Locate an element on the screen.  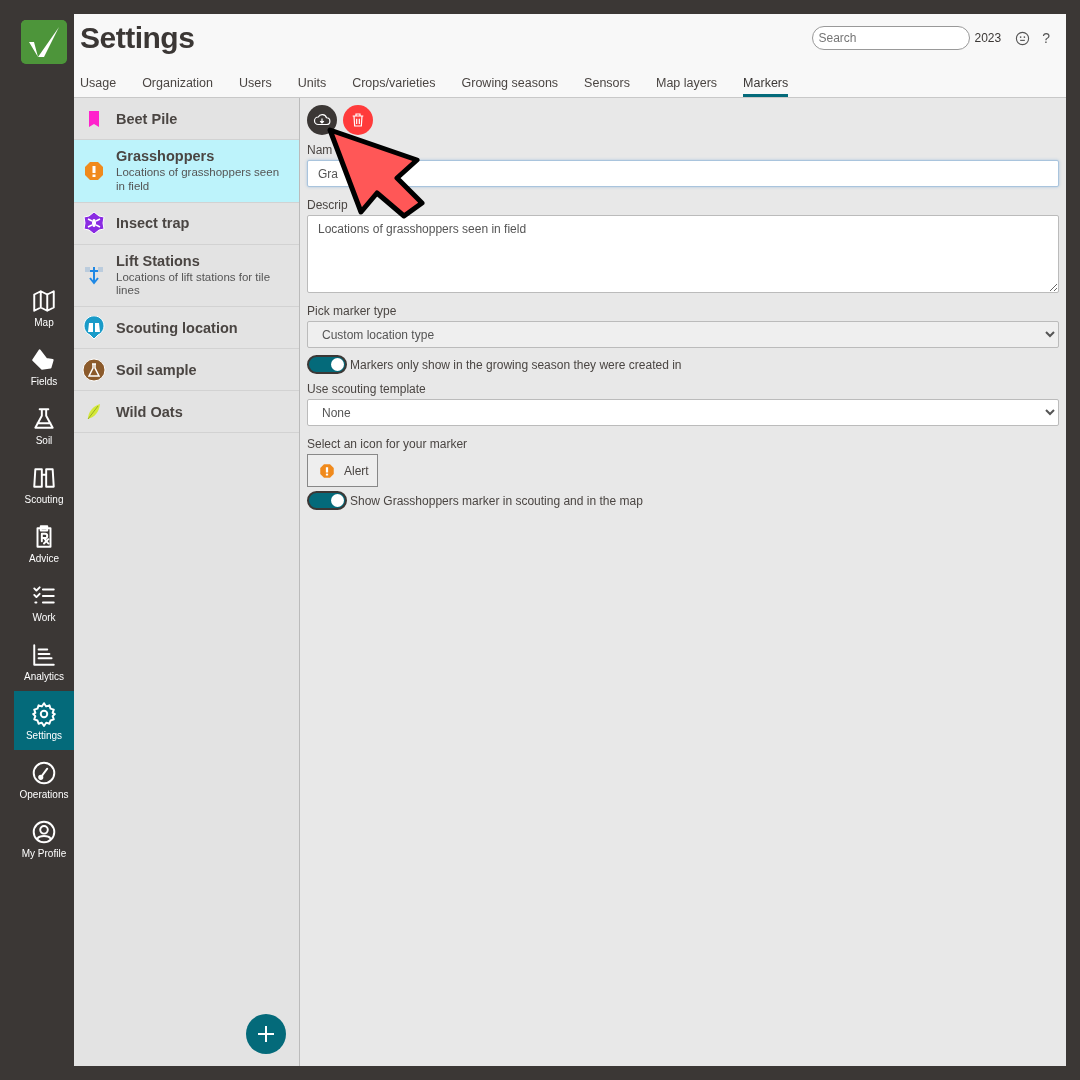
name-field: Gra is located at coordinates (683, 173).